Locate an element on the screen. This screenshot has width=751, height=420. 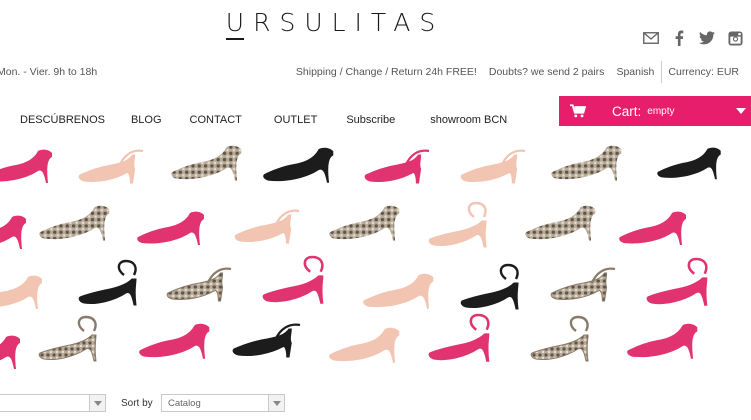
cart-status: empty is located at coordinates (661, 111).